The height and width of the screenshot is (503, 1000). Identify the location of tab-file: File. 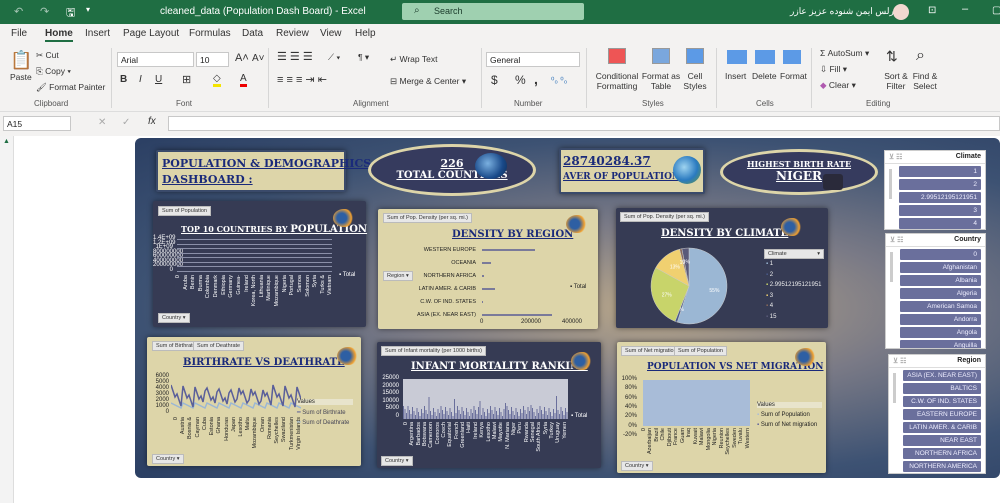
(19, 33).